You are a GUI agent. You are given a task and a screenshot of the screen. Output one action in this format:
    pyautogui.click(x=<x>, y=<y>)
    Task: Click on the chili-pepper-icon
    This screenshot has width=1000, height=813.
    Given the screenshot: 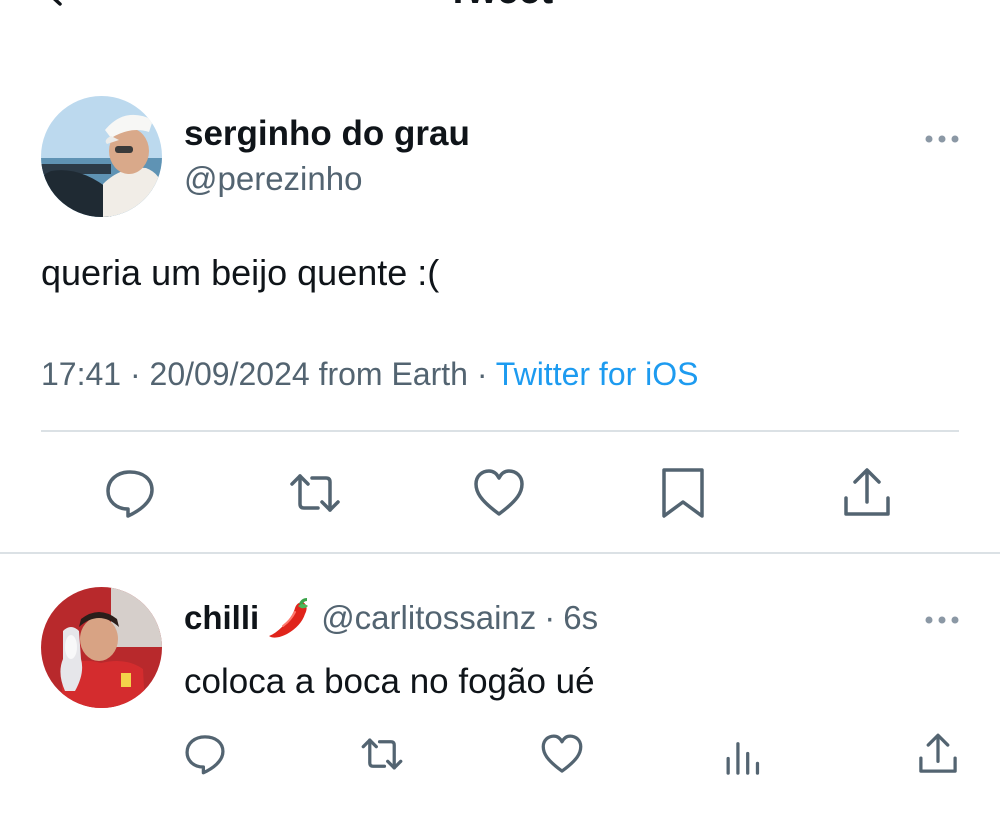 What is the action you would take?
    pyautogui.click(x=289, y=618)
    